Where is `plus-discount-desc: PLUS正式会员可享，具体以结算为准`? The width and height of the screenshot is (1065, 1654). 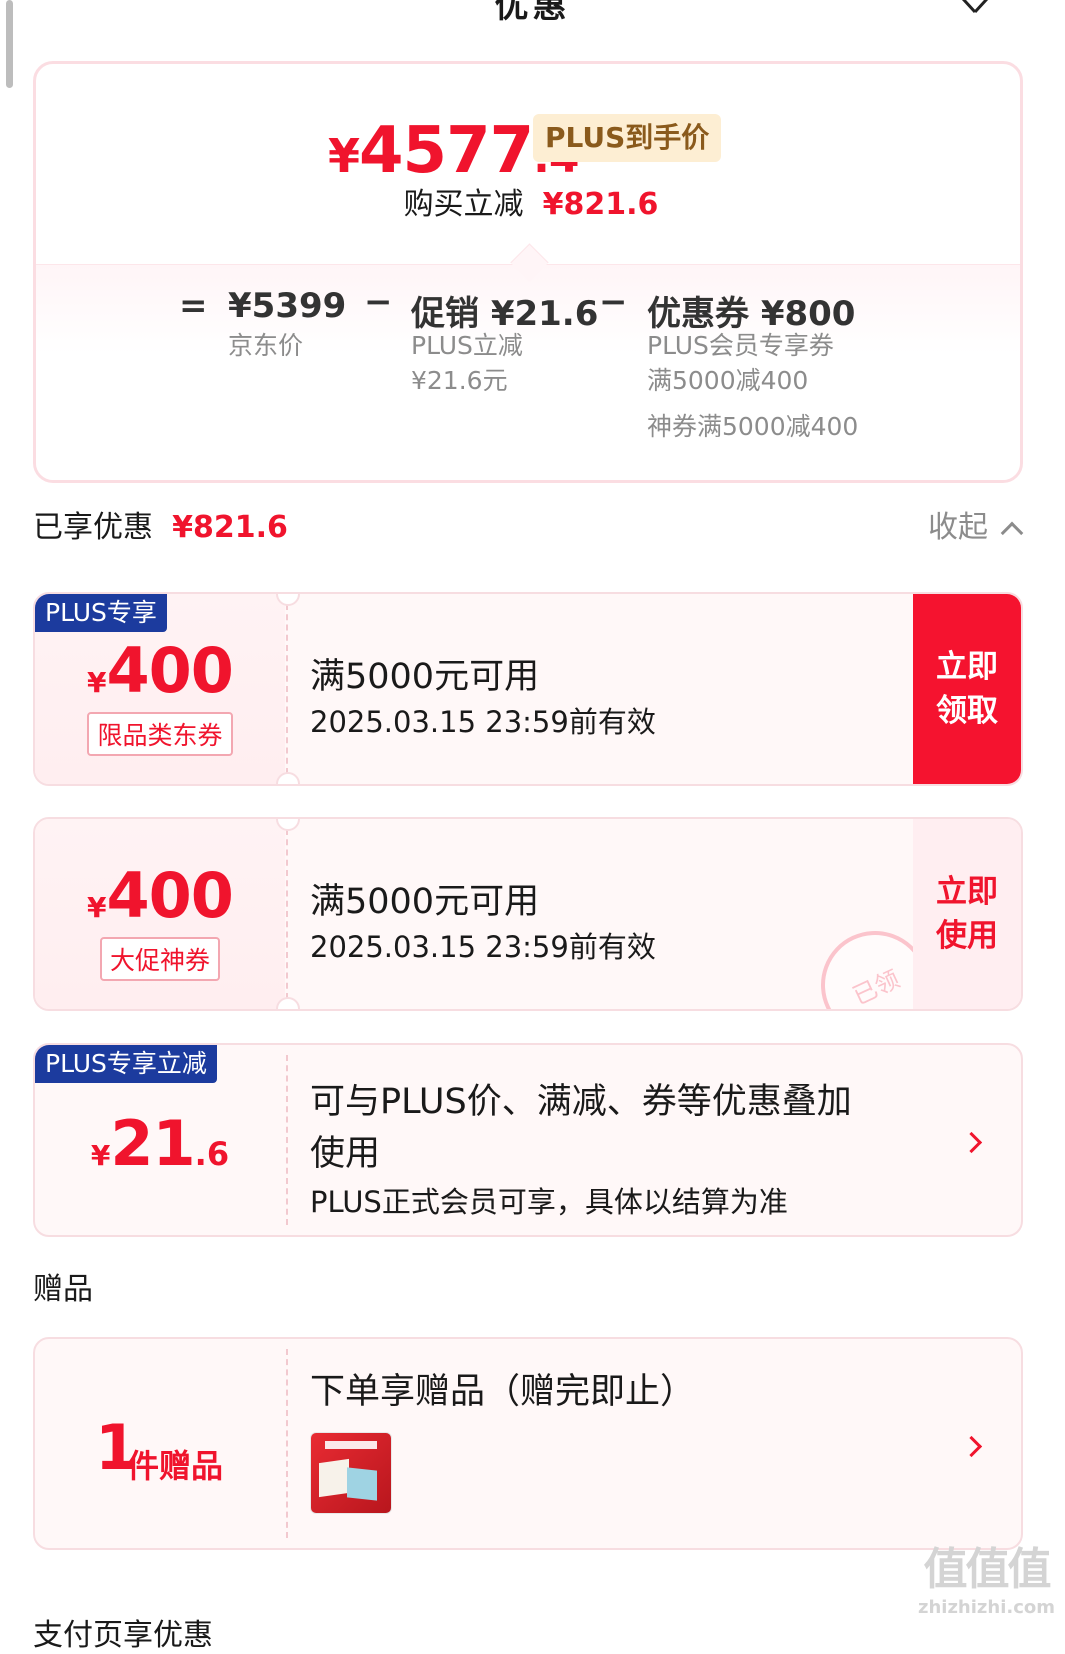 plus-discount-desc: PLUS正式会员可享，具体以结算为准 is located at coordinates (549, 1202).